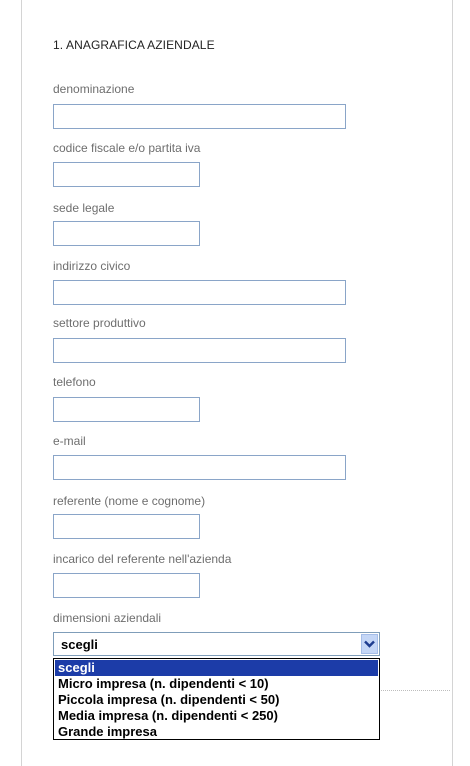  Describe the element at coordinates (216, 684) in the screenshot. I see `option-micro-impresa: Micro impresa (n. dipendenti < 10)` at that location.